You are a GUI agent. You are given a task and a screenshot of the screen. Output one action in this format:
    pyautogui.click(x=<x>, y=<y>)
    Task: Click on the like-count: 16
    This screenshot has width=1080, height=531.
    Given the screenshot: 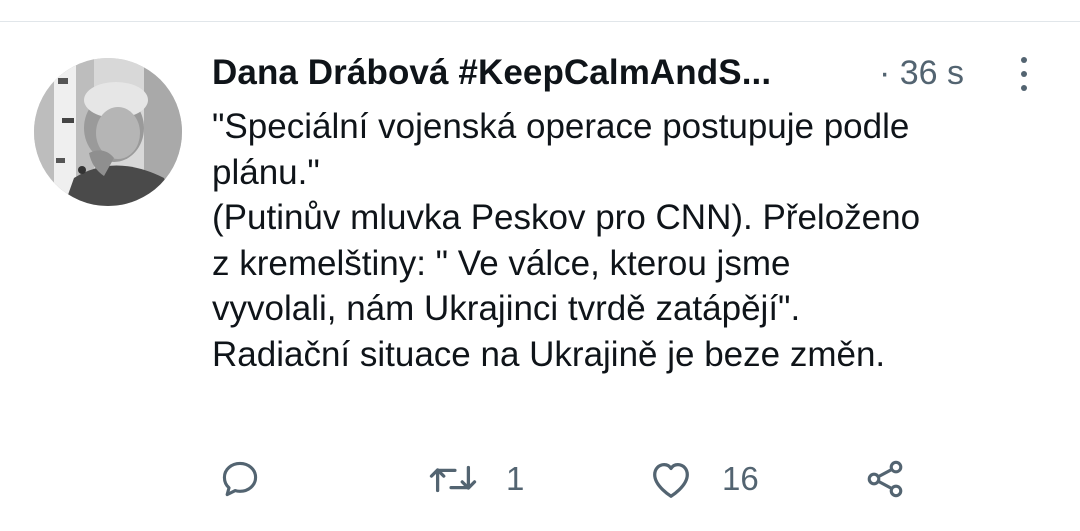 What is the action you would take?
    pyautogui.click(x=740, y=478)
    